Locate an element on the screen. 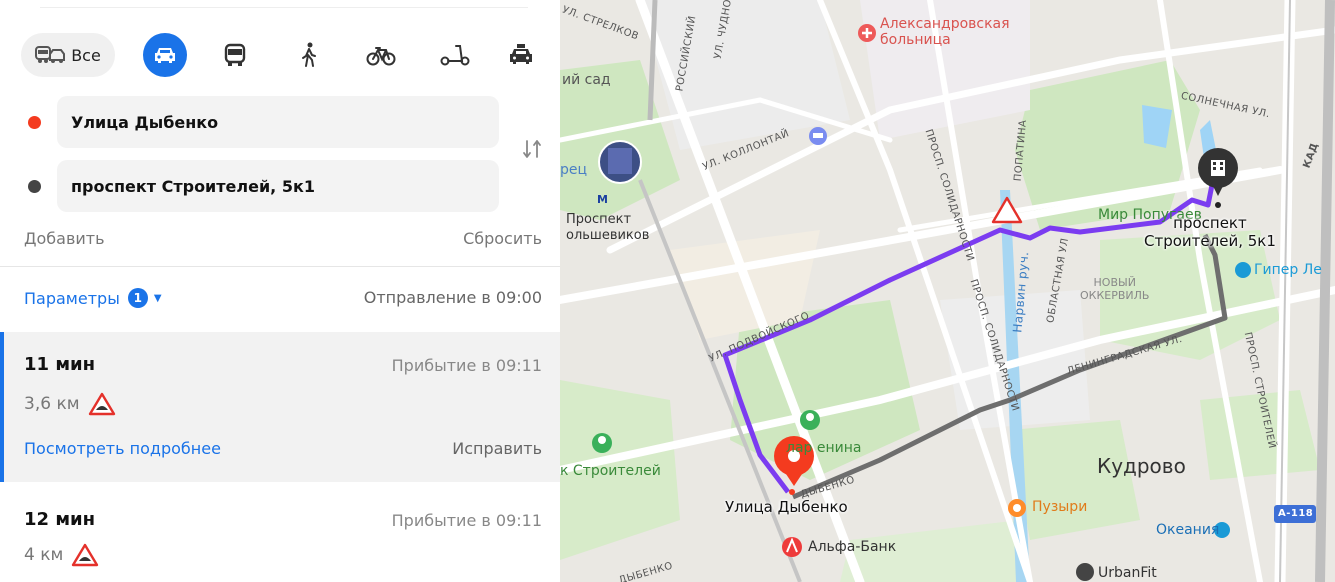 The width and height of the screenshot is (1335, 582). params-count-badge: 1 is located at coordinates (137, 298).